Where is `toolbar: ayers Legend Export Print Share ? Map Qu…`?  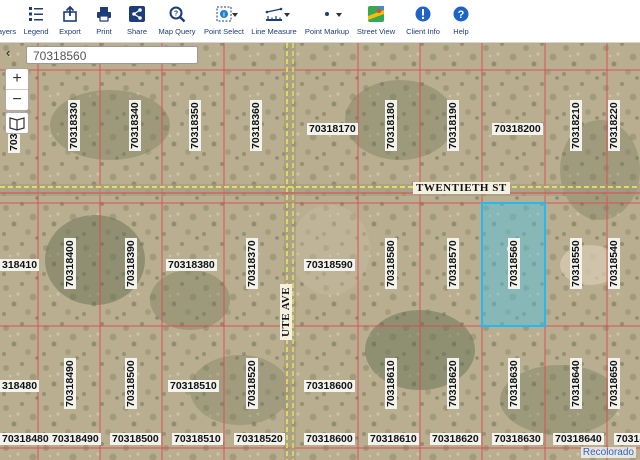 toolbar: ayers Legend Export Print Share ? Map Qu… is located at coordinates (320, 21).